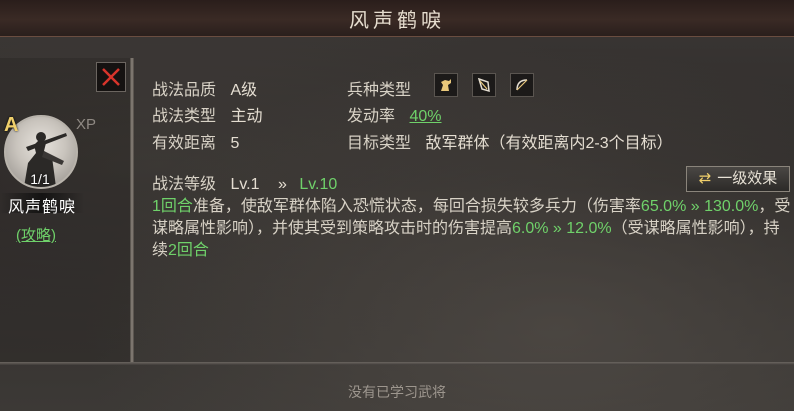 This screenshot has width=794, height=411. Describe the element at coordinates (397, 392) in the screenshot. I see `footer-message: 没有已学习武将` at that location.